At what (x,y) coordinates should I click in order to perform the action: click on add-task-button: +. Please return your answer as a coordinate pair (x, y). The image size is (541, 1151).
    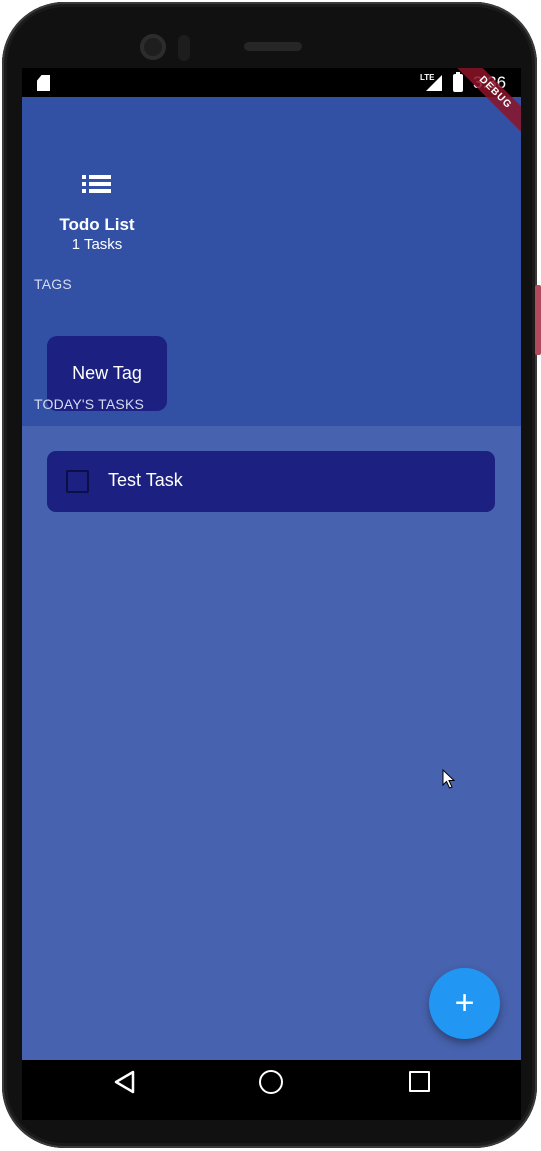
    Looking at the image, I should click on (464, 1003).